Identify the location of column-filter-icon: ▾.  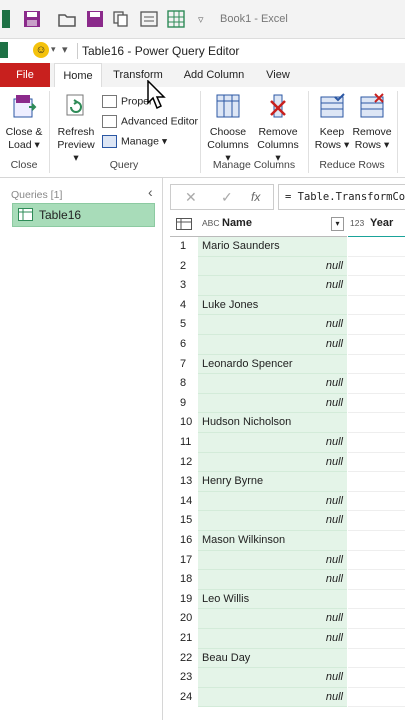
(337, 224).